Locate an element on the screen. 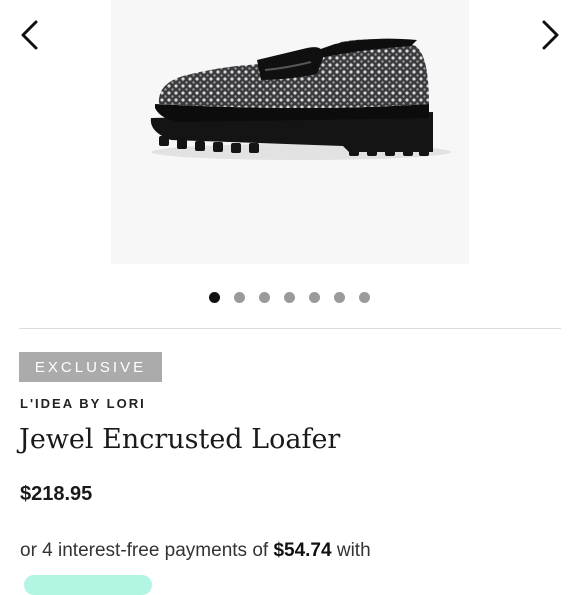  image-pagination-dots is located at coordinates (292, 298).